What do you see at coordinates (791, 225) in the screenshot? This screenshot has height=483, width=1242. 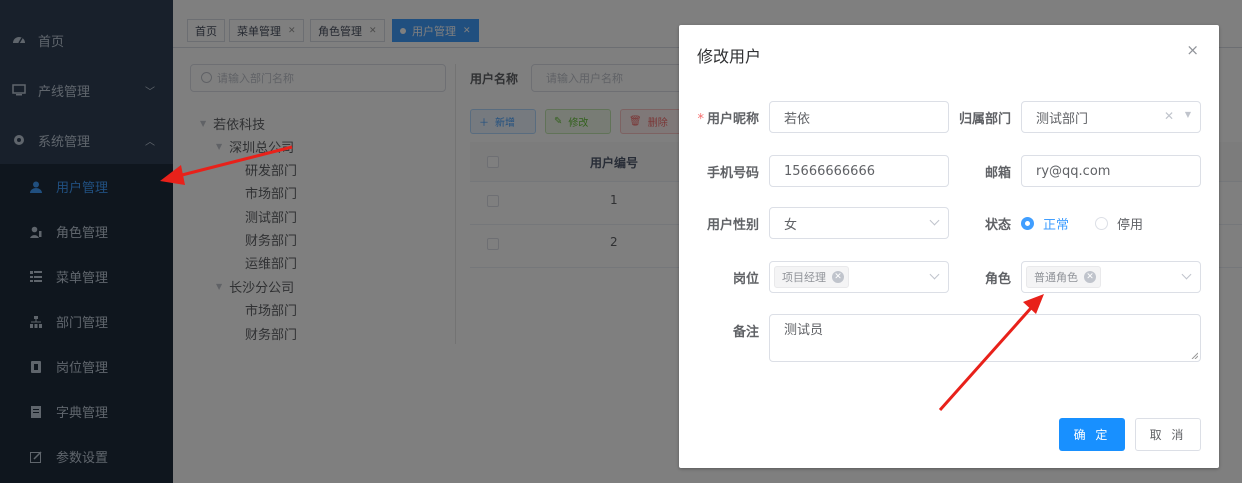 I see `sex-value: 女` at bounding box center [791, 225].